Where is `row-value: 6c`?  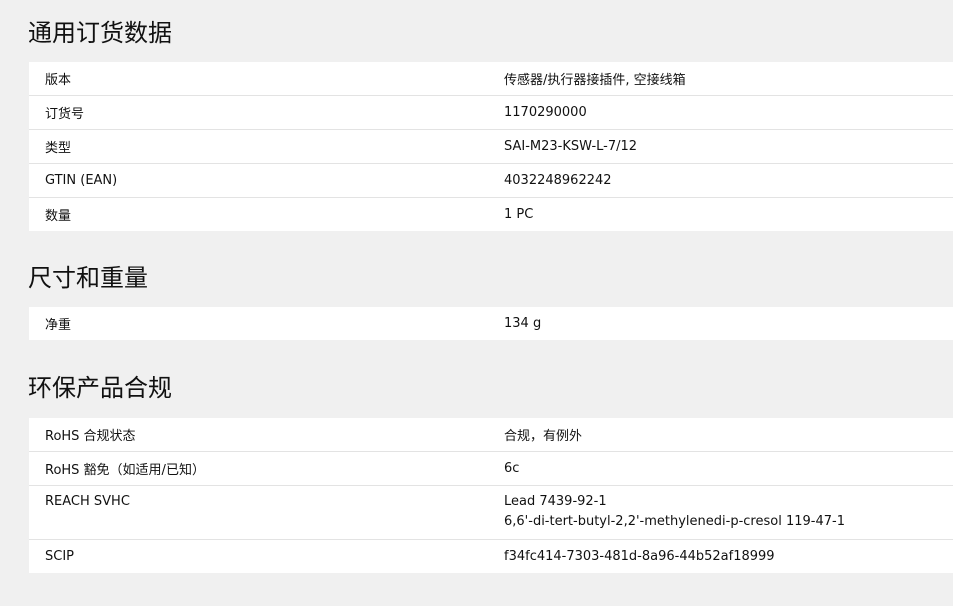 row-value: 6c is located at coordinates (512, 468).